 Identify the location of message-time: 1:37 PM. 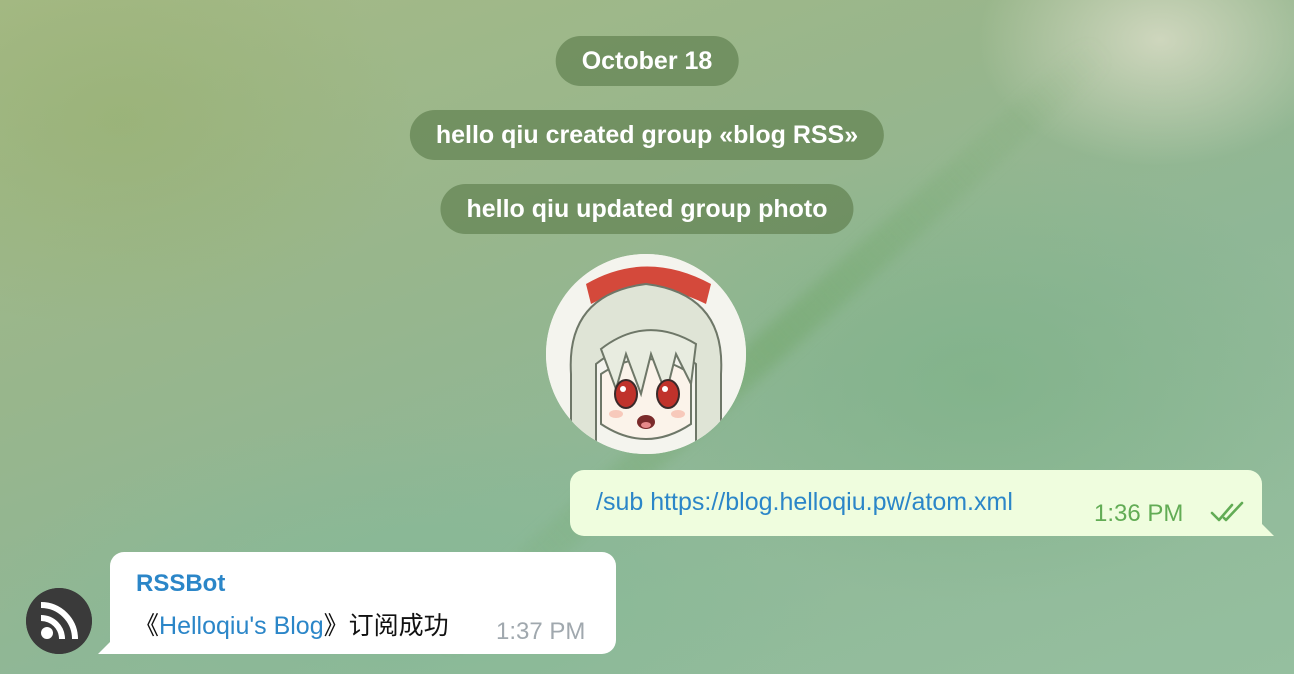
(541, 631).